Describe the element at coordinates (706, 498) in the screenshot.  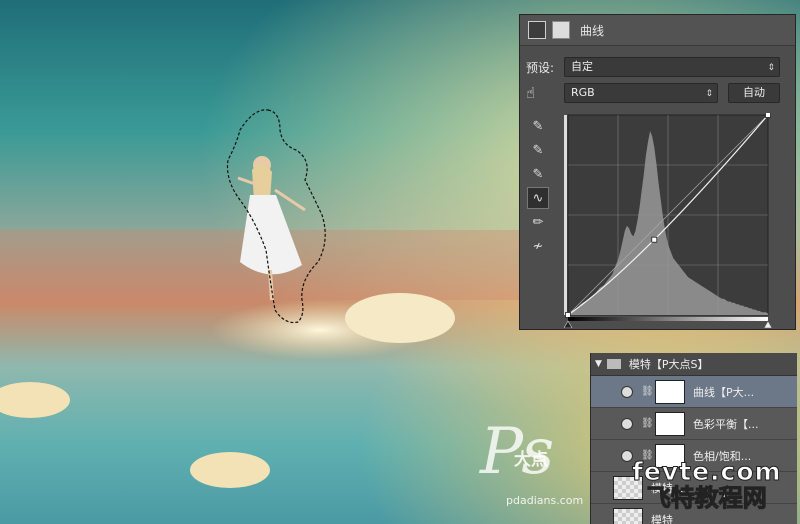
I see `site-name: 飞特教程网` at that location.